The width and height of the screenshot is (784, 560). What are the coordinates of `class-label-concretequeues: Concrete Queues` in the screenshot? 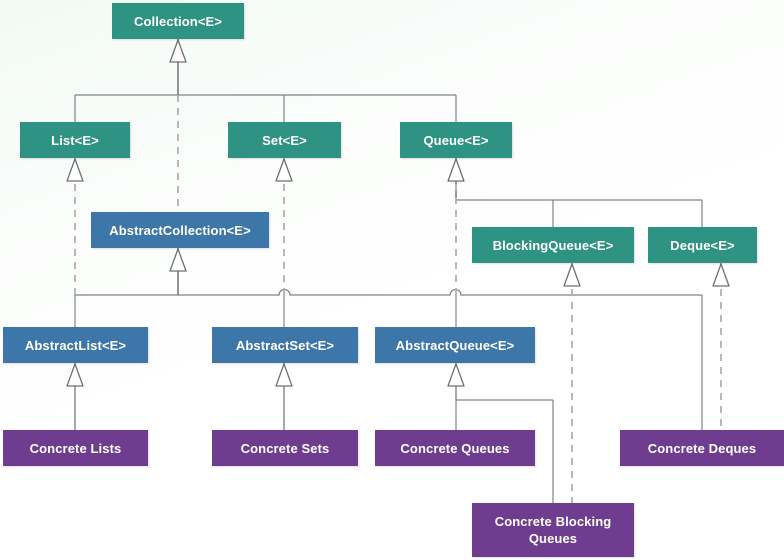 It's located at (455, 448).